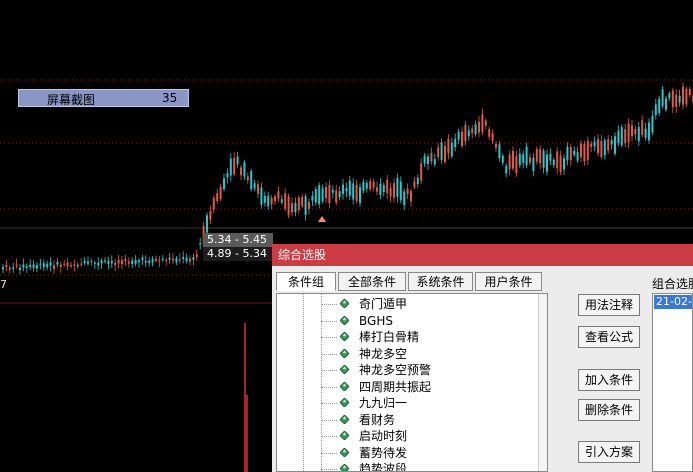 Image resolution: width=693 pixels, height=472 pixels. Describe the element at coordinates (609, 410) in the screenshot. I see `delete-condition-button: 删除条件` at that location.